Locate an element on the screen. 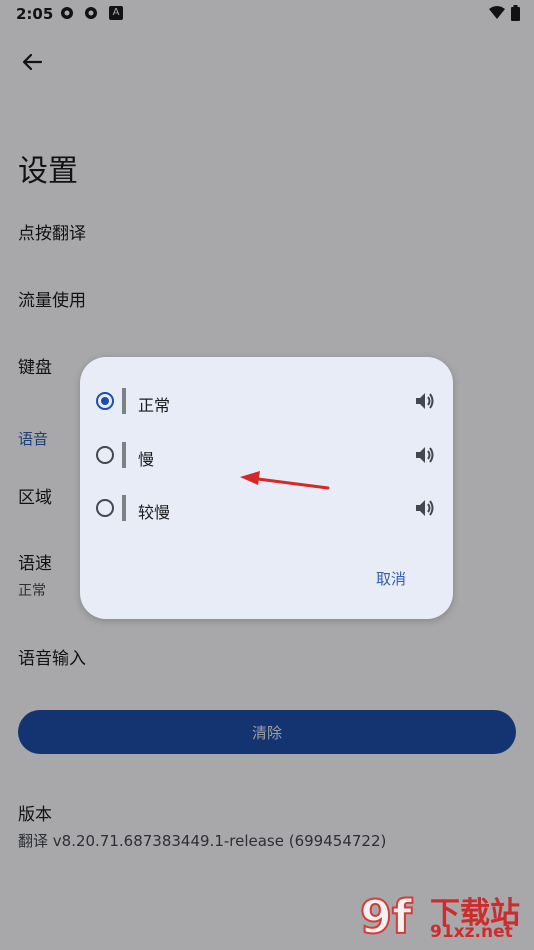 This screenshot has height=950, width=534. watermark-url: 91xz.net is located at coordinates (471, 932).